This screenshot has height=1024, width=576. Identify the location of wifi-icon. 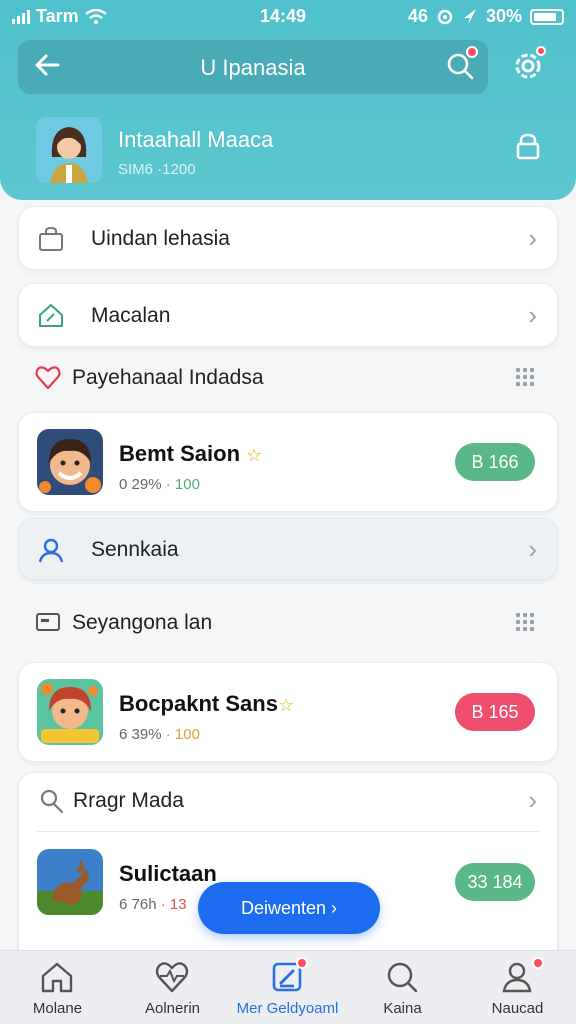
(95, 16).